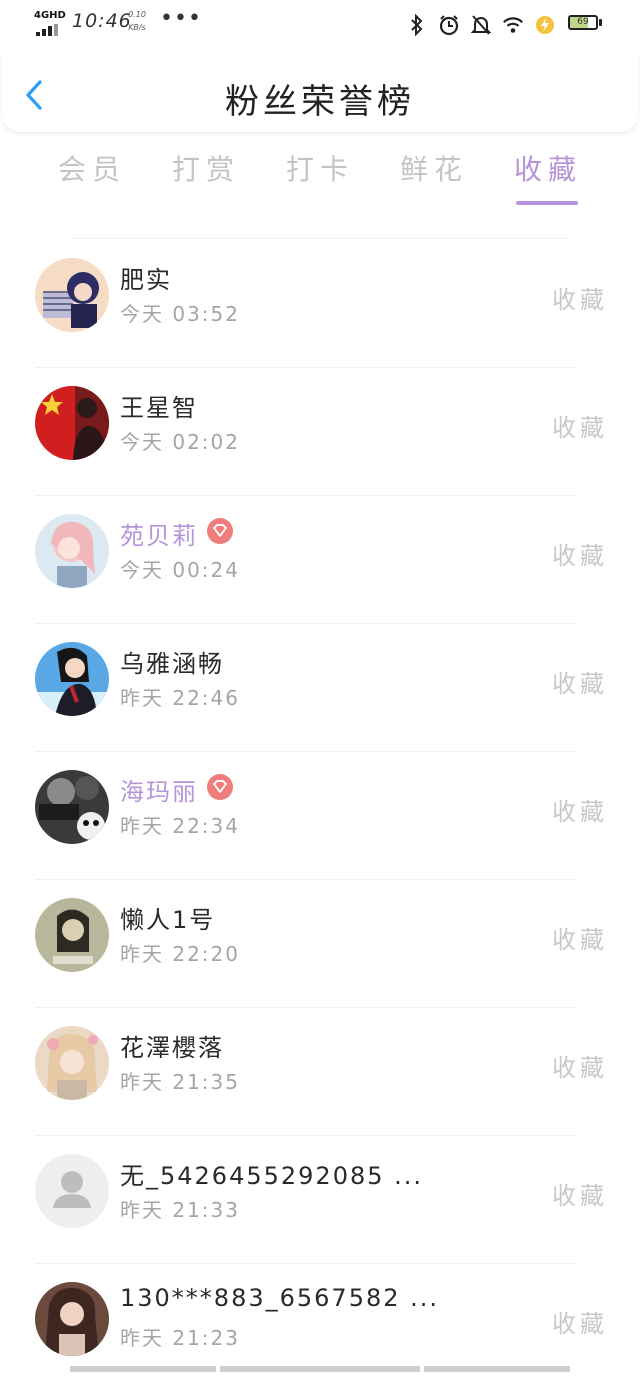  Describe the element at coordinates (206, 177) in the screenshot. I see `tab-reward: 打赏` at that location.